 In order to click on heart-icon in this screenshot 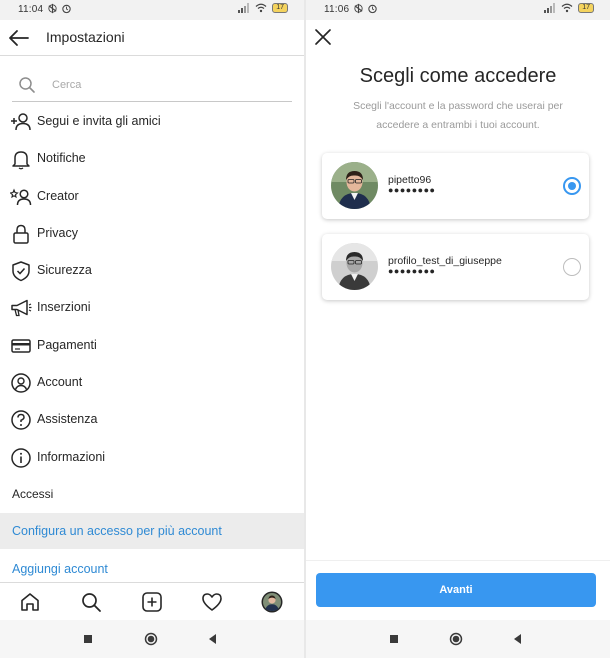, I will do `click(212, 602)`.